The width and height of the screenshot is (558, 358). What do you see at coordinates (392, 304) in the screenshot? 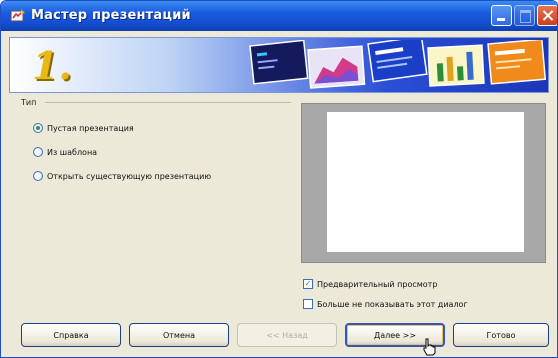
I see `checkbox-label: Больше не показывать этот диалог` at bounding box center [392, 304].